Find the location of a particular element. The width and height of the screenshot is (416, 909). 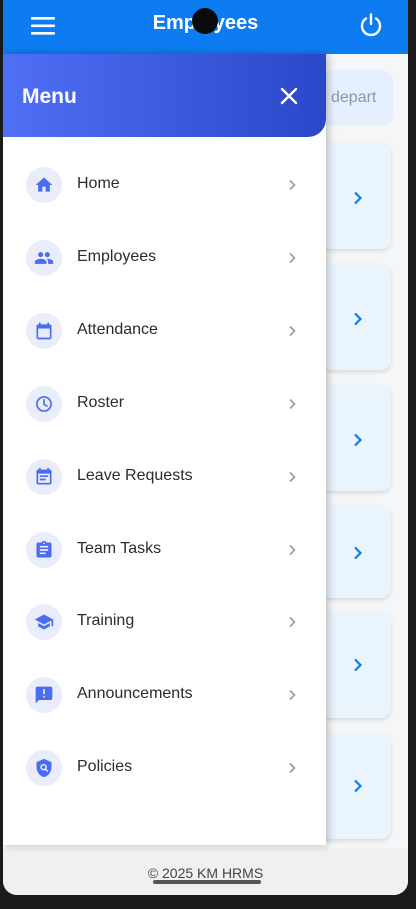

menu-item-leave-requests: Leave Requests is located at coordinates (164, 477).